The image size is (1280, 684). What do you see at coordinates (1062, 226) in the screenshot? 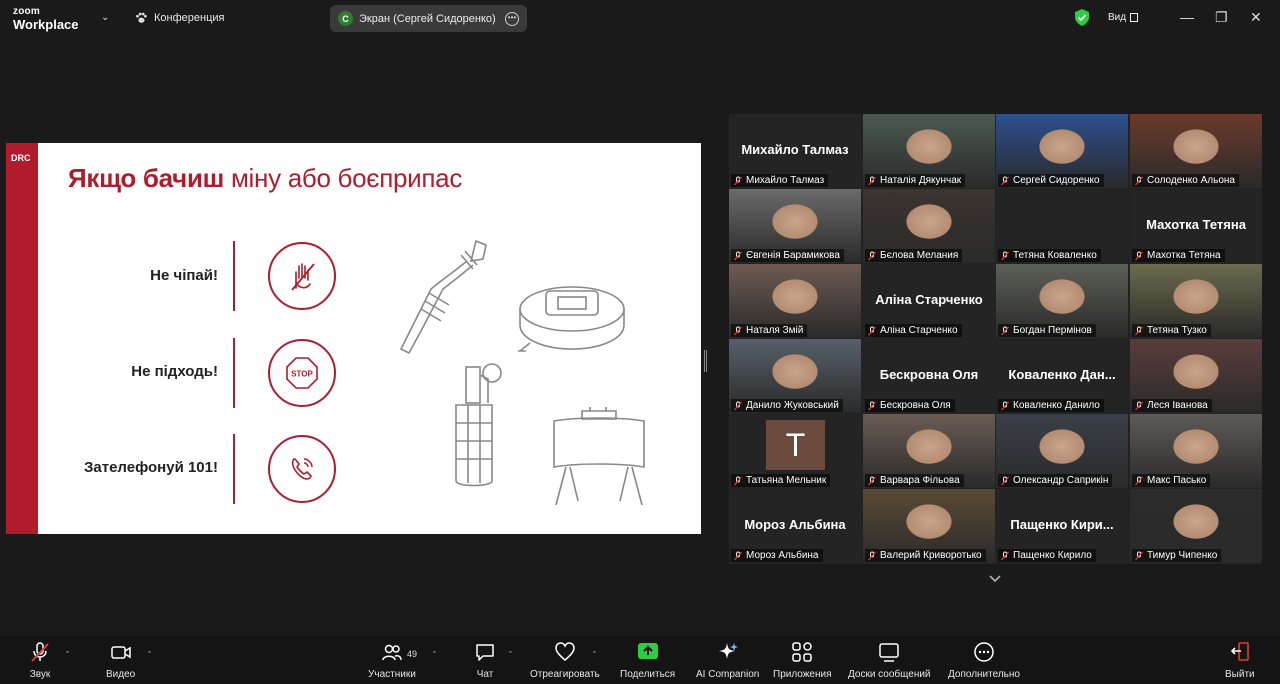
I see `participant-tile: Тетяна Коваленко` at bounding box center [1062, 226].